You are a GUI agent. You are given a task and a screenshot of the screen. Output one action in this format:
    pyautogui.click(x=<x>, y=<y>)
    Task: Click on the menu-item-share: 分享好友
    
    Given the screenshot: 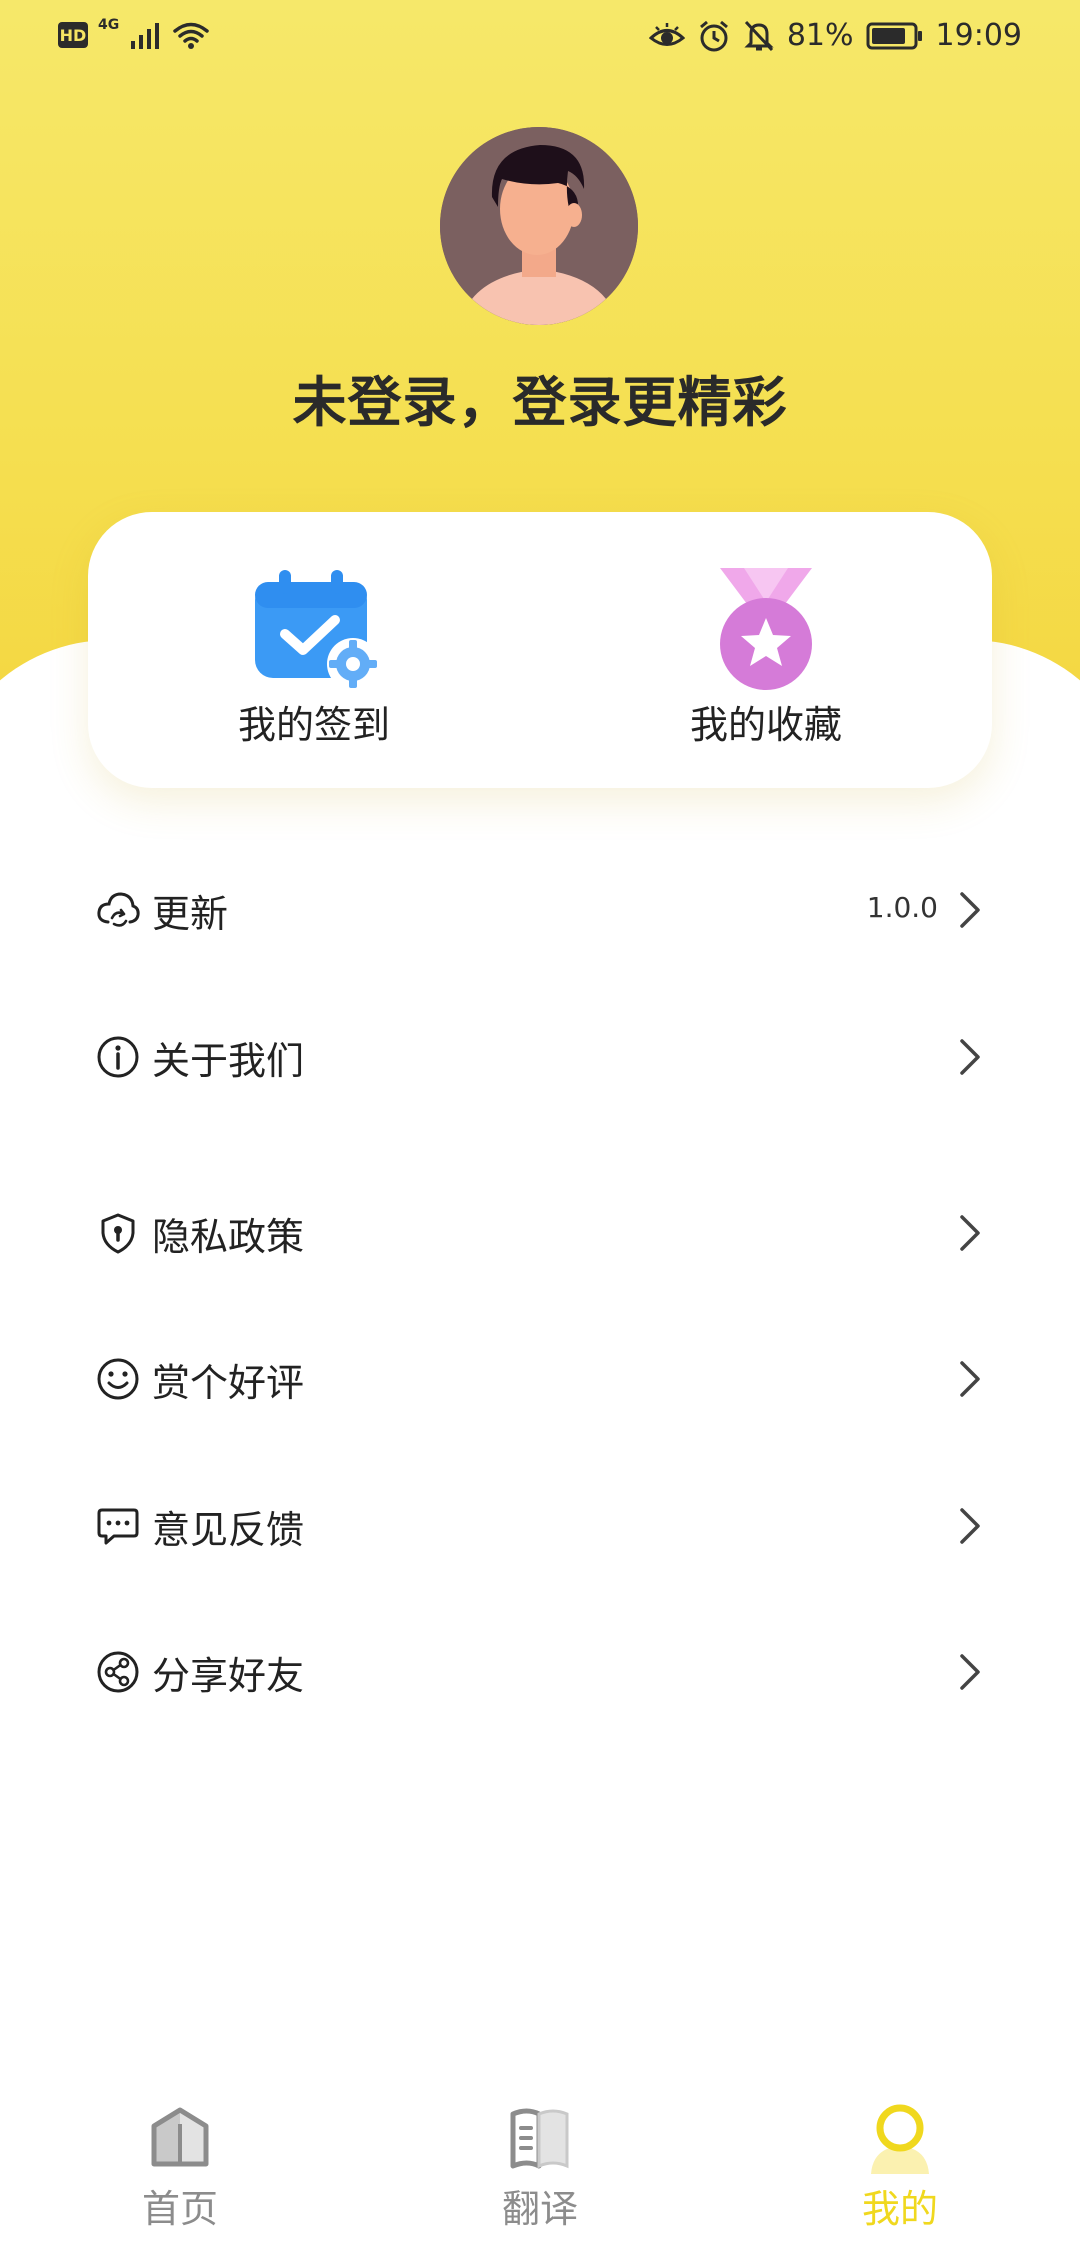 What is the action you would take?
    pyautogui.click(x=540, y=1672)
    